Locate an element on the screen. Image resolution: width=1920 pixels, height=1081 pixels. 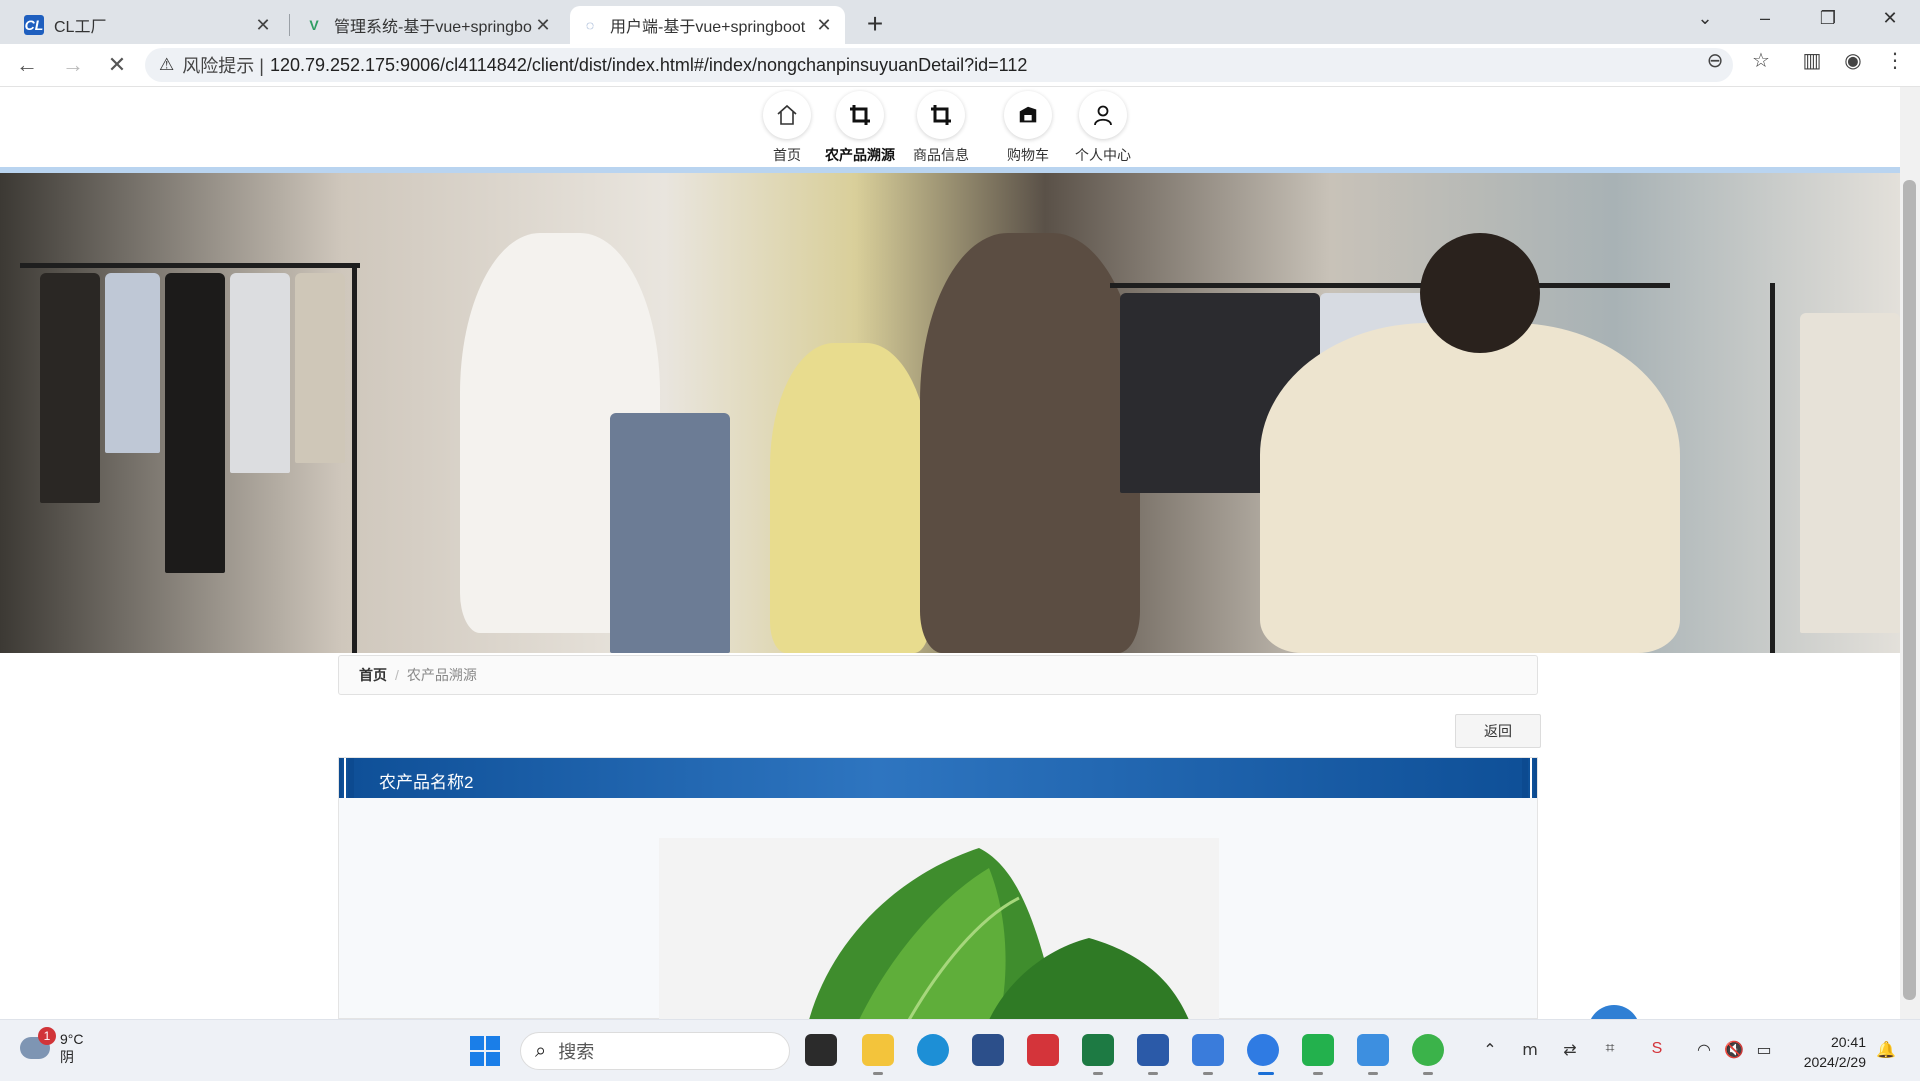
chrome-icon is located at coordinates (1263, 1050).